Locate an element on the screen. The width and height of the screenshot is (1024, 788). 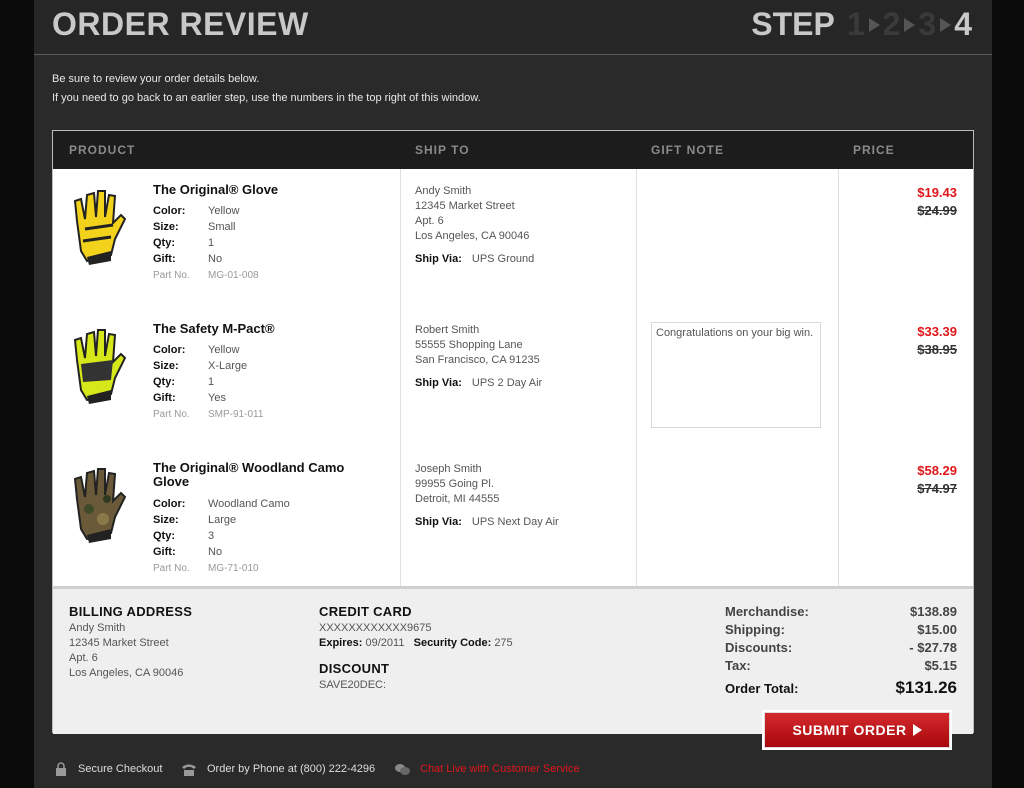
security-code-value: 275 is located at coordinates (503, 643).